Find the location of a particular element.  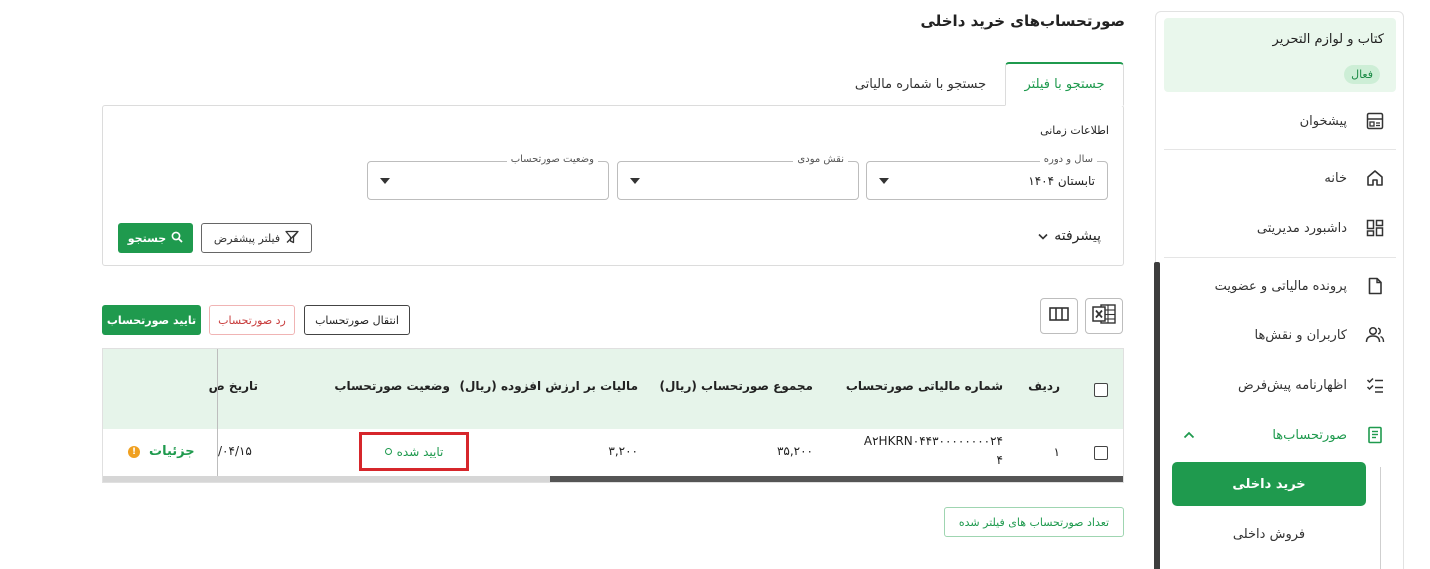

columns-icon is located at coordinates (1059, 316).